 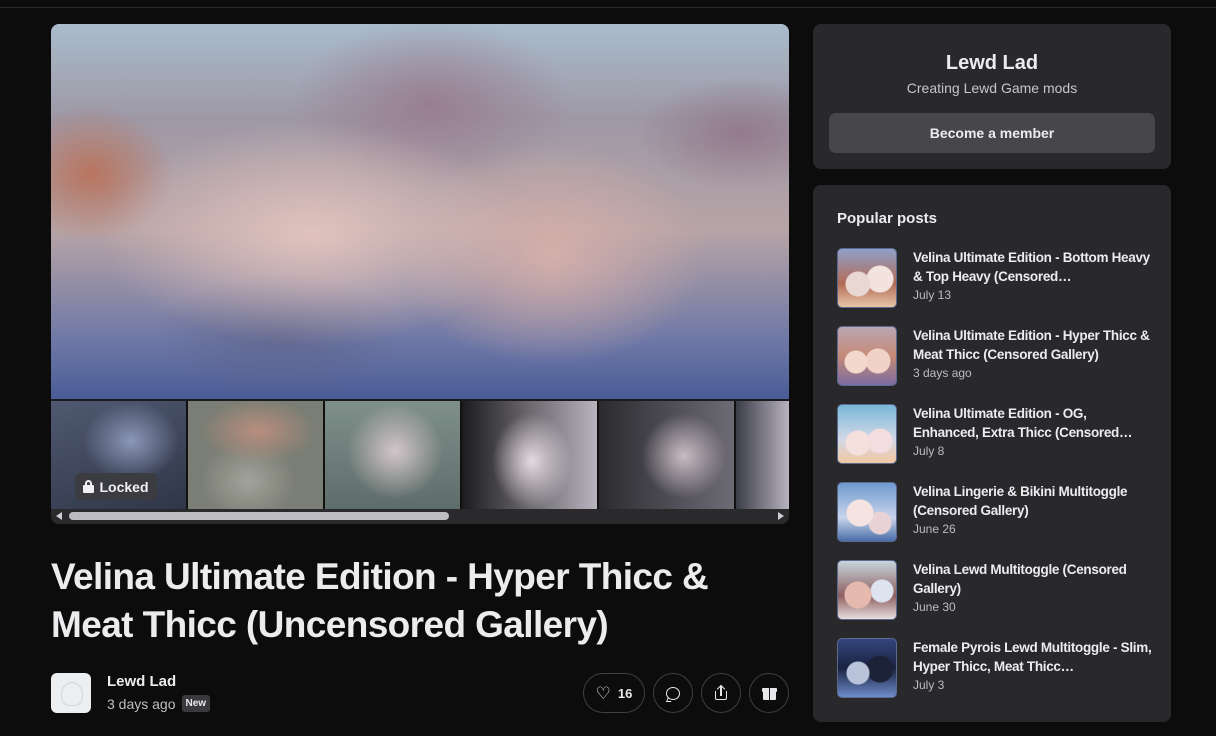 What do you see at coordinates (992, 88) in the screenshot?
I see `creator-tagline: Creating Lewd Game mods` at bounding box center [992, 88].